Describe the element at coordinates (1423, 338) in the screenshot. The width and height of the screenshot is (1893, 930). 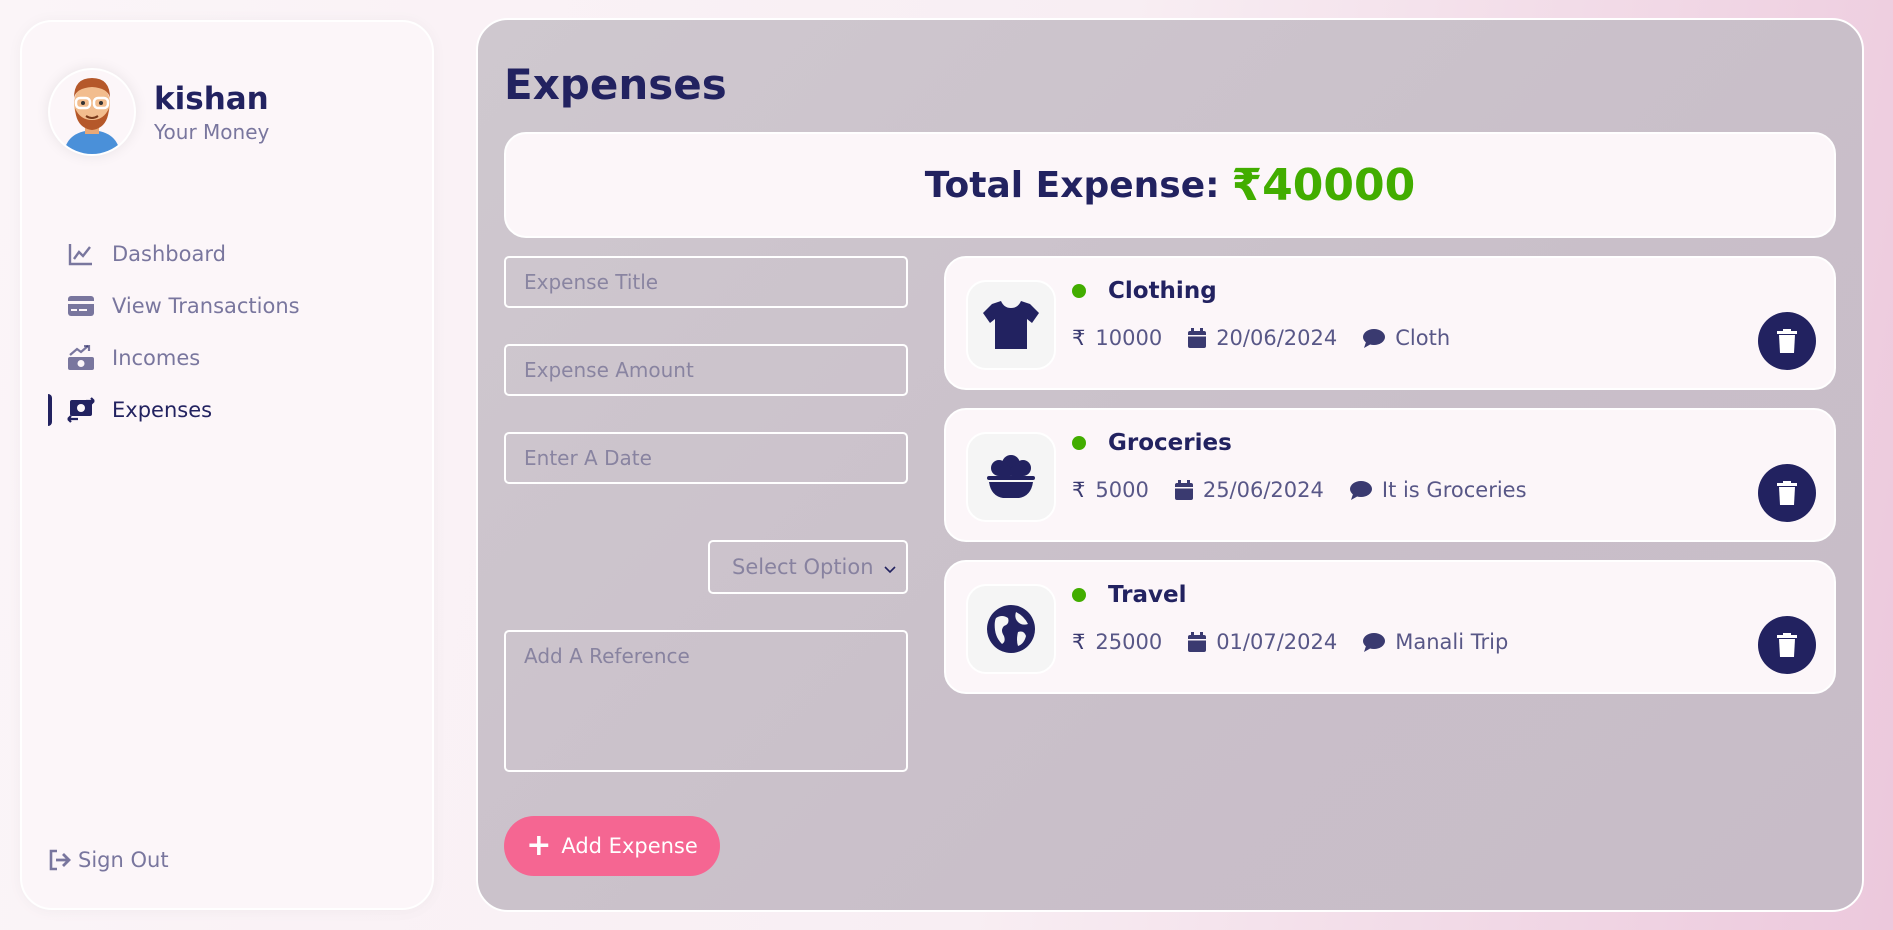
I see `expense-note: Cloth` at that location.